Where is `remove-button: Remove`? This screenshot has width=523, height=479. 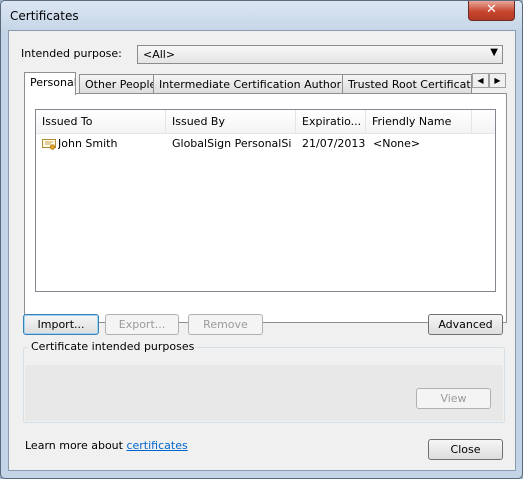
remove-button: Remove is located at coordinates (225, 324).